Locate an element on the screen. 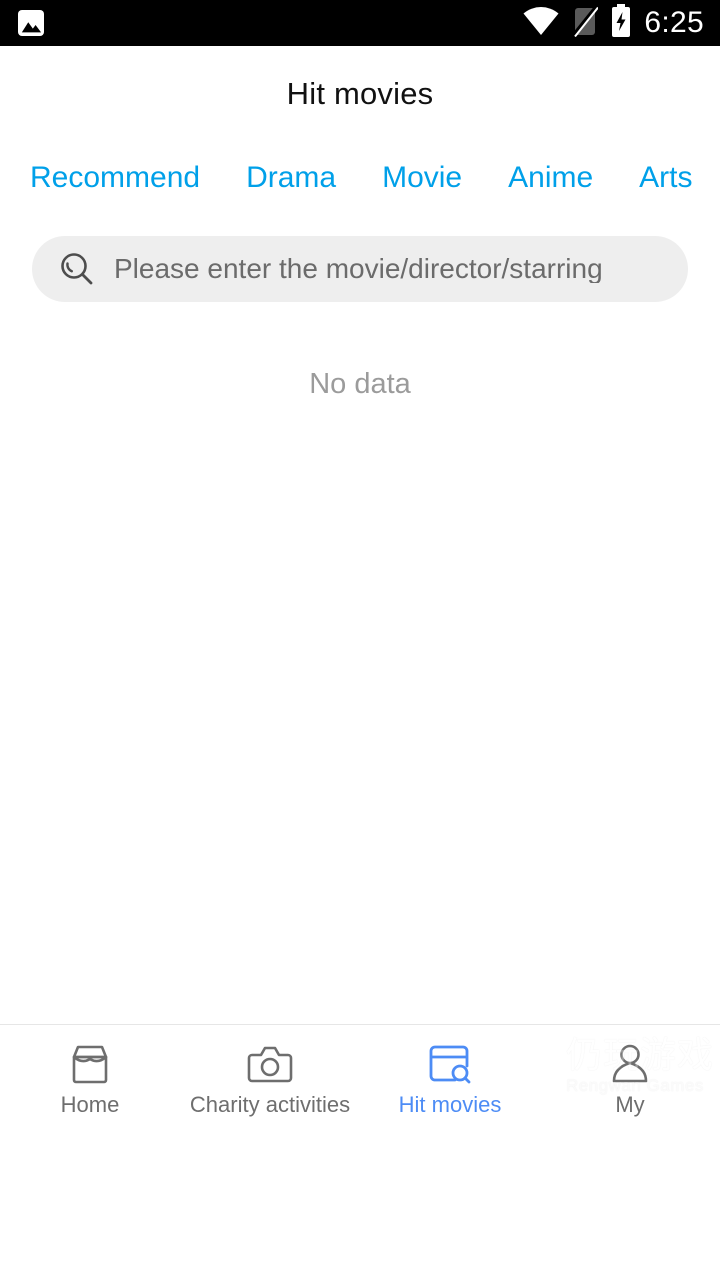  nav-label-my: My is located at coordinates (630, 1104).